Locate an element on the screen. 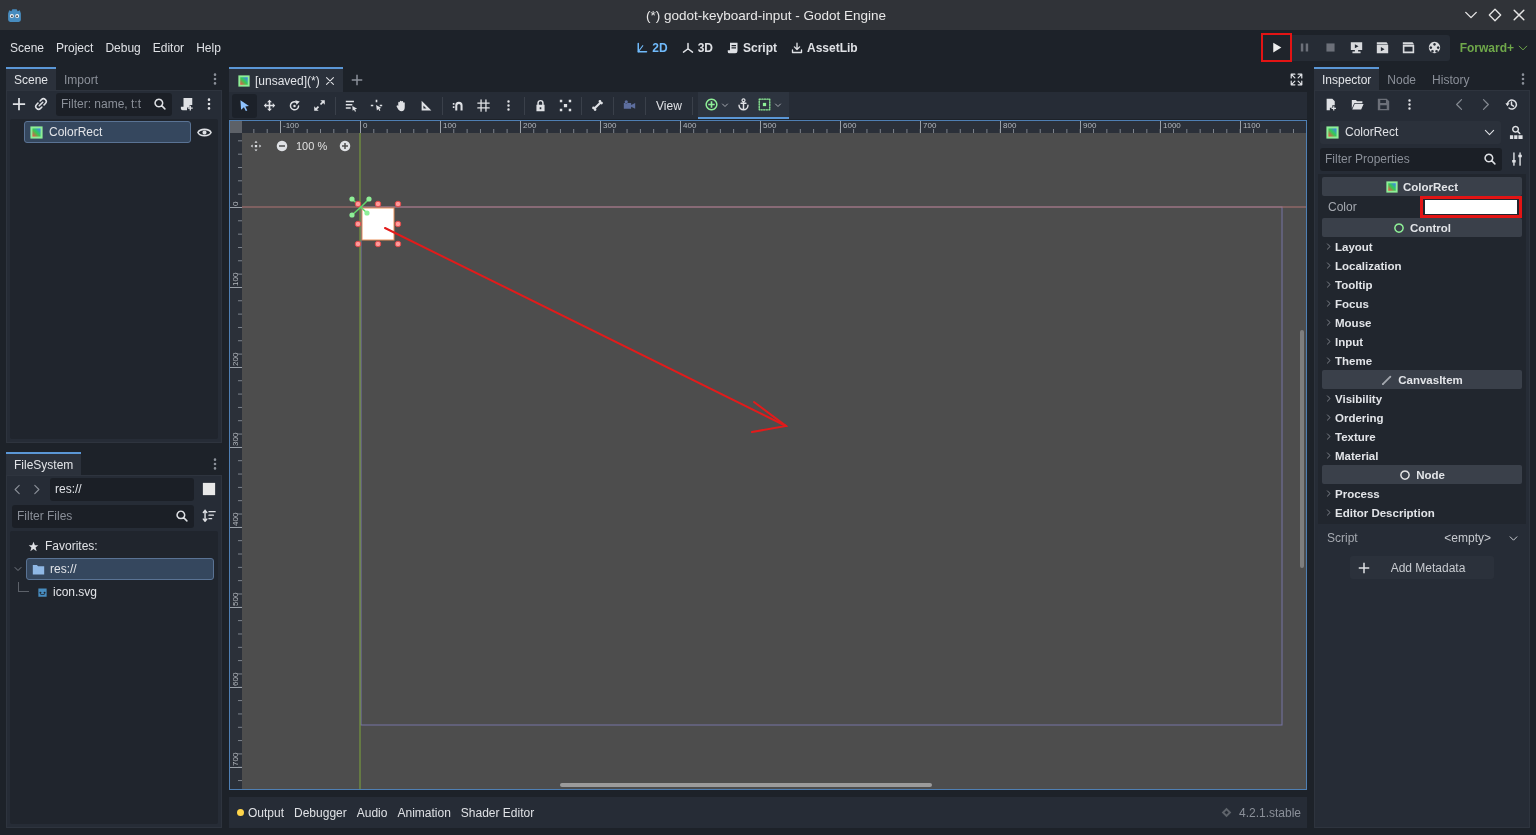 The image size is (1536, 835). doc-search-icon is located at coordinates (1516, 132).